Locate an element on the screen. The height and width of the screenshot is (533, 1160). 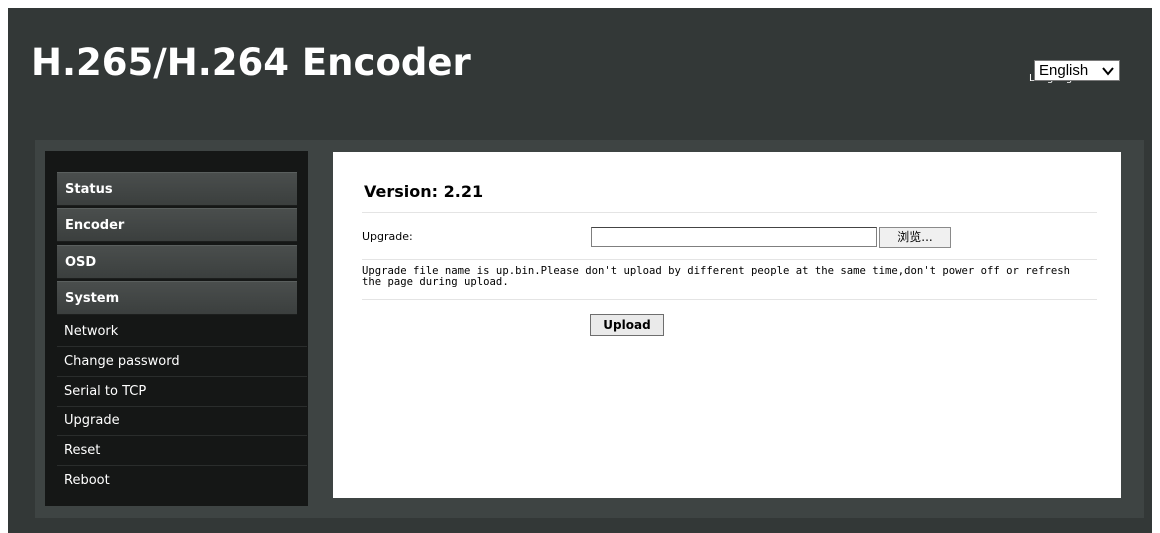
sidebar-item-label: Change password is located at coordinates (122, 361).